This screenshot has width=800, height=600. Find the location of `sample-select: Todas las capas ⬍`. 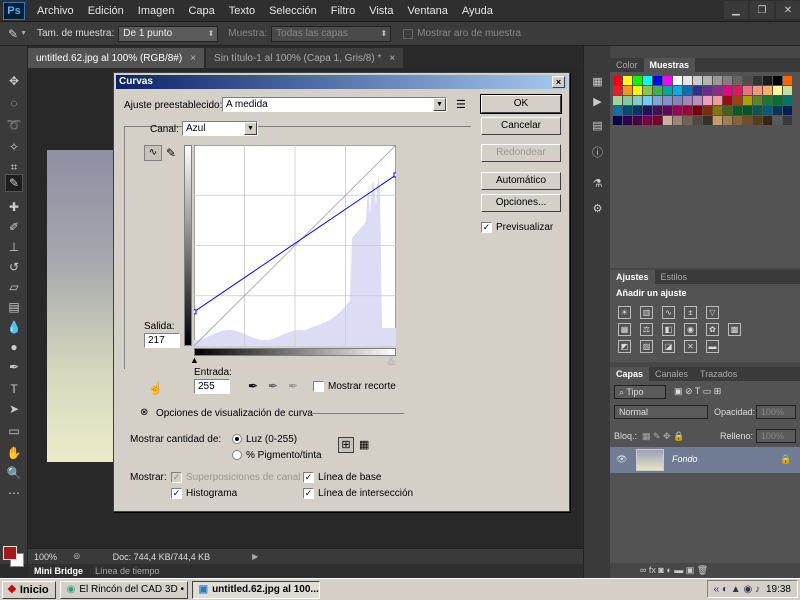

sample-select: Todas las capas ⬍ is located at coordinates (331, 33).